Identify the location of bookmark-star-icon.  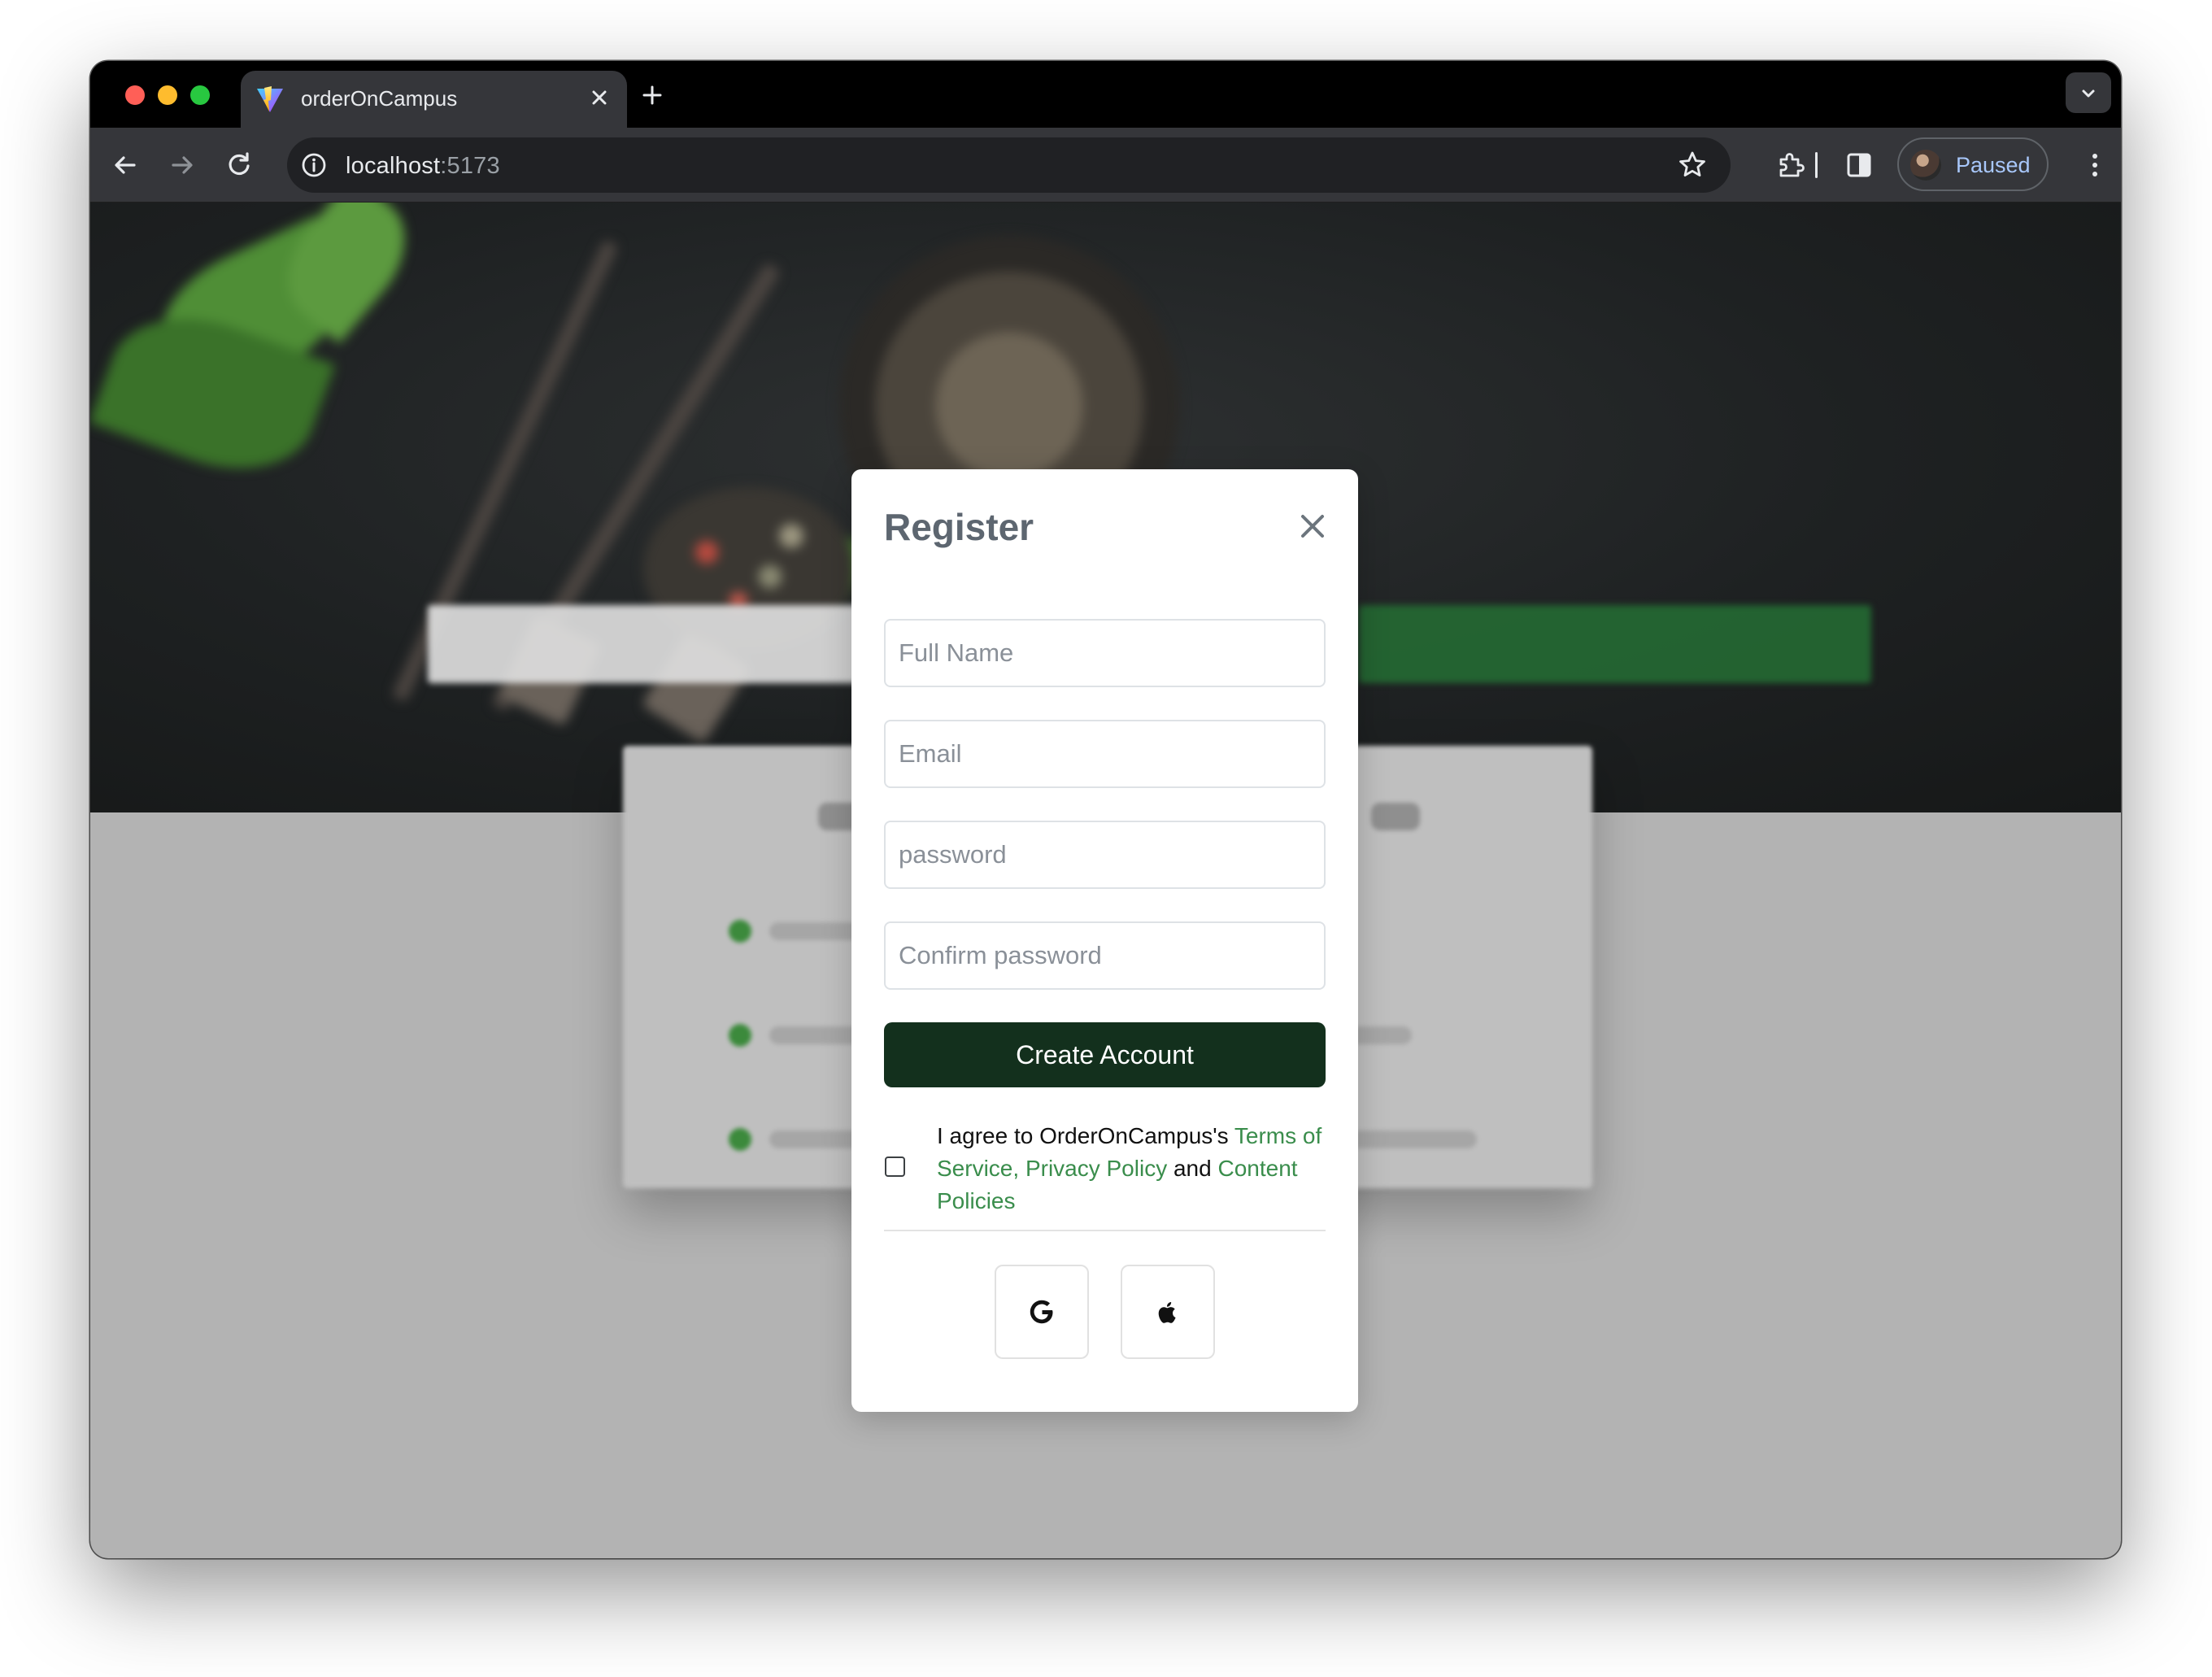
(1692, 165).